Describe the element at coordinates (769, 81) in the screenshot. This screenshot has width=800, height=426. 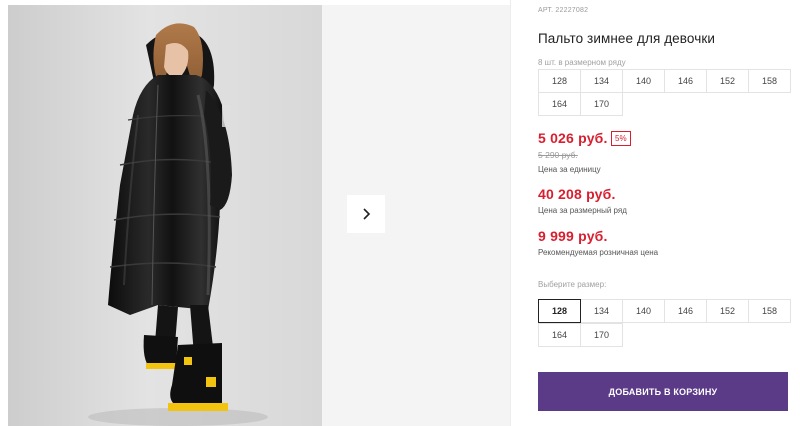
I see `size-row-cell: 158` at that location.